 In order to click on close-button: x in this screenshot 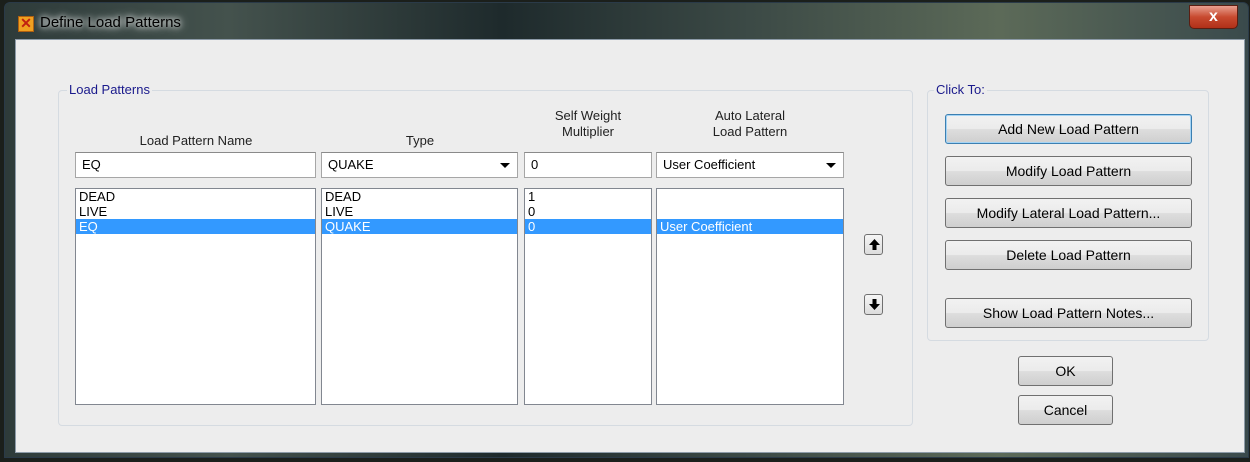, I will do `click(1213, 17)`.